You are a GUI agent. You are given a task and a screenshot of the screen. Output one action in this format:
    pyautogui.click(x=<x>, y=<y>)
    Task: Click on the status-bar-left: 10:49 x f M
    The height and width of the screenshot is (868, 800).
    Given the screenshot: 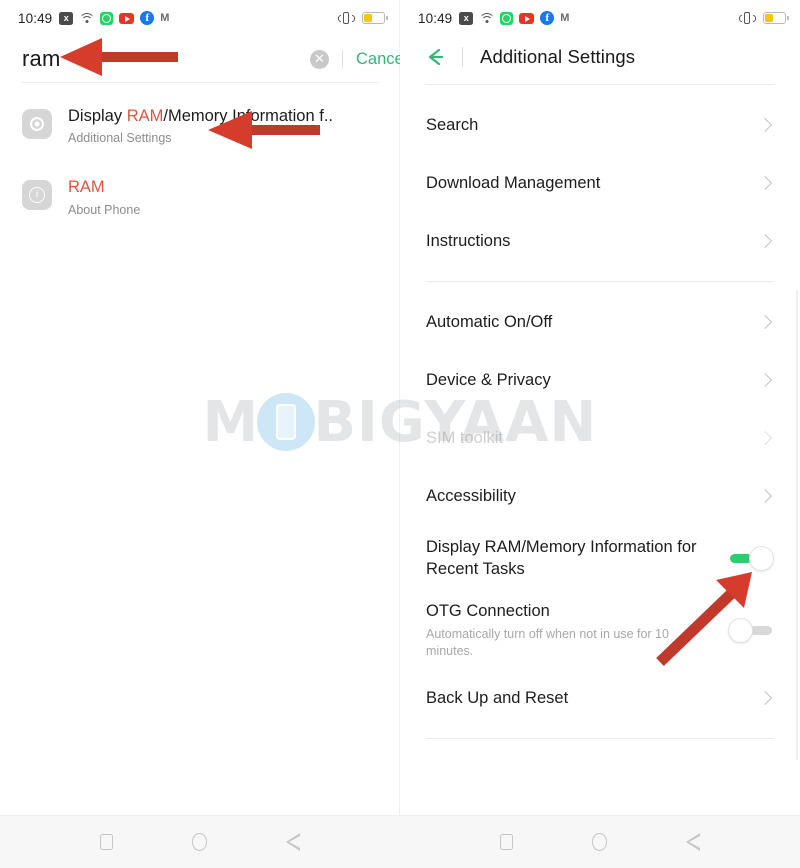 What is the action you would take?
    pyautogui.click(x=199, y=18)
    